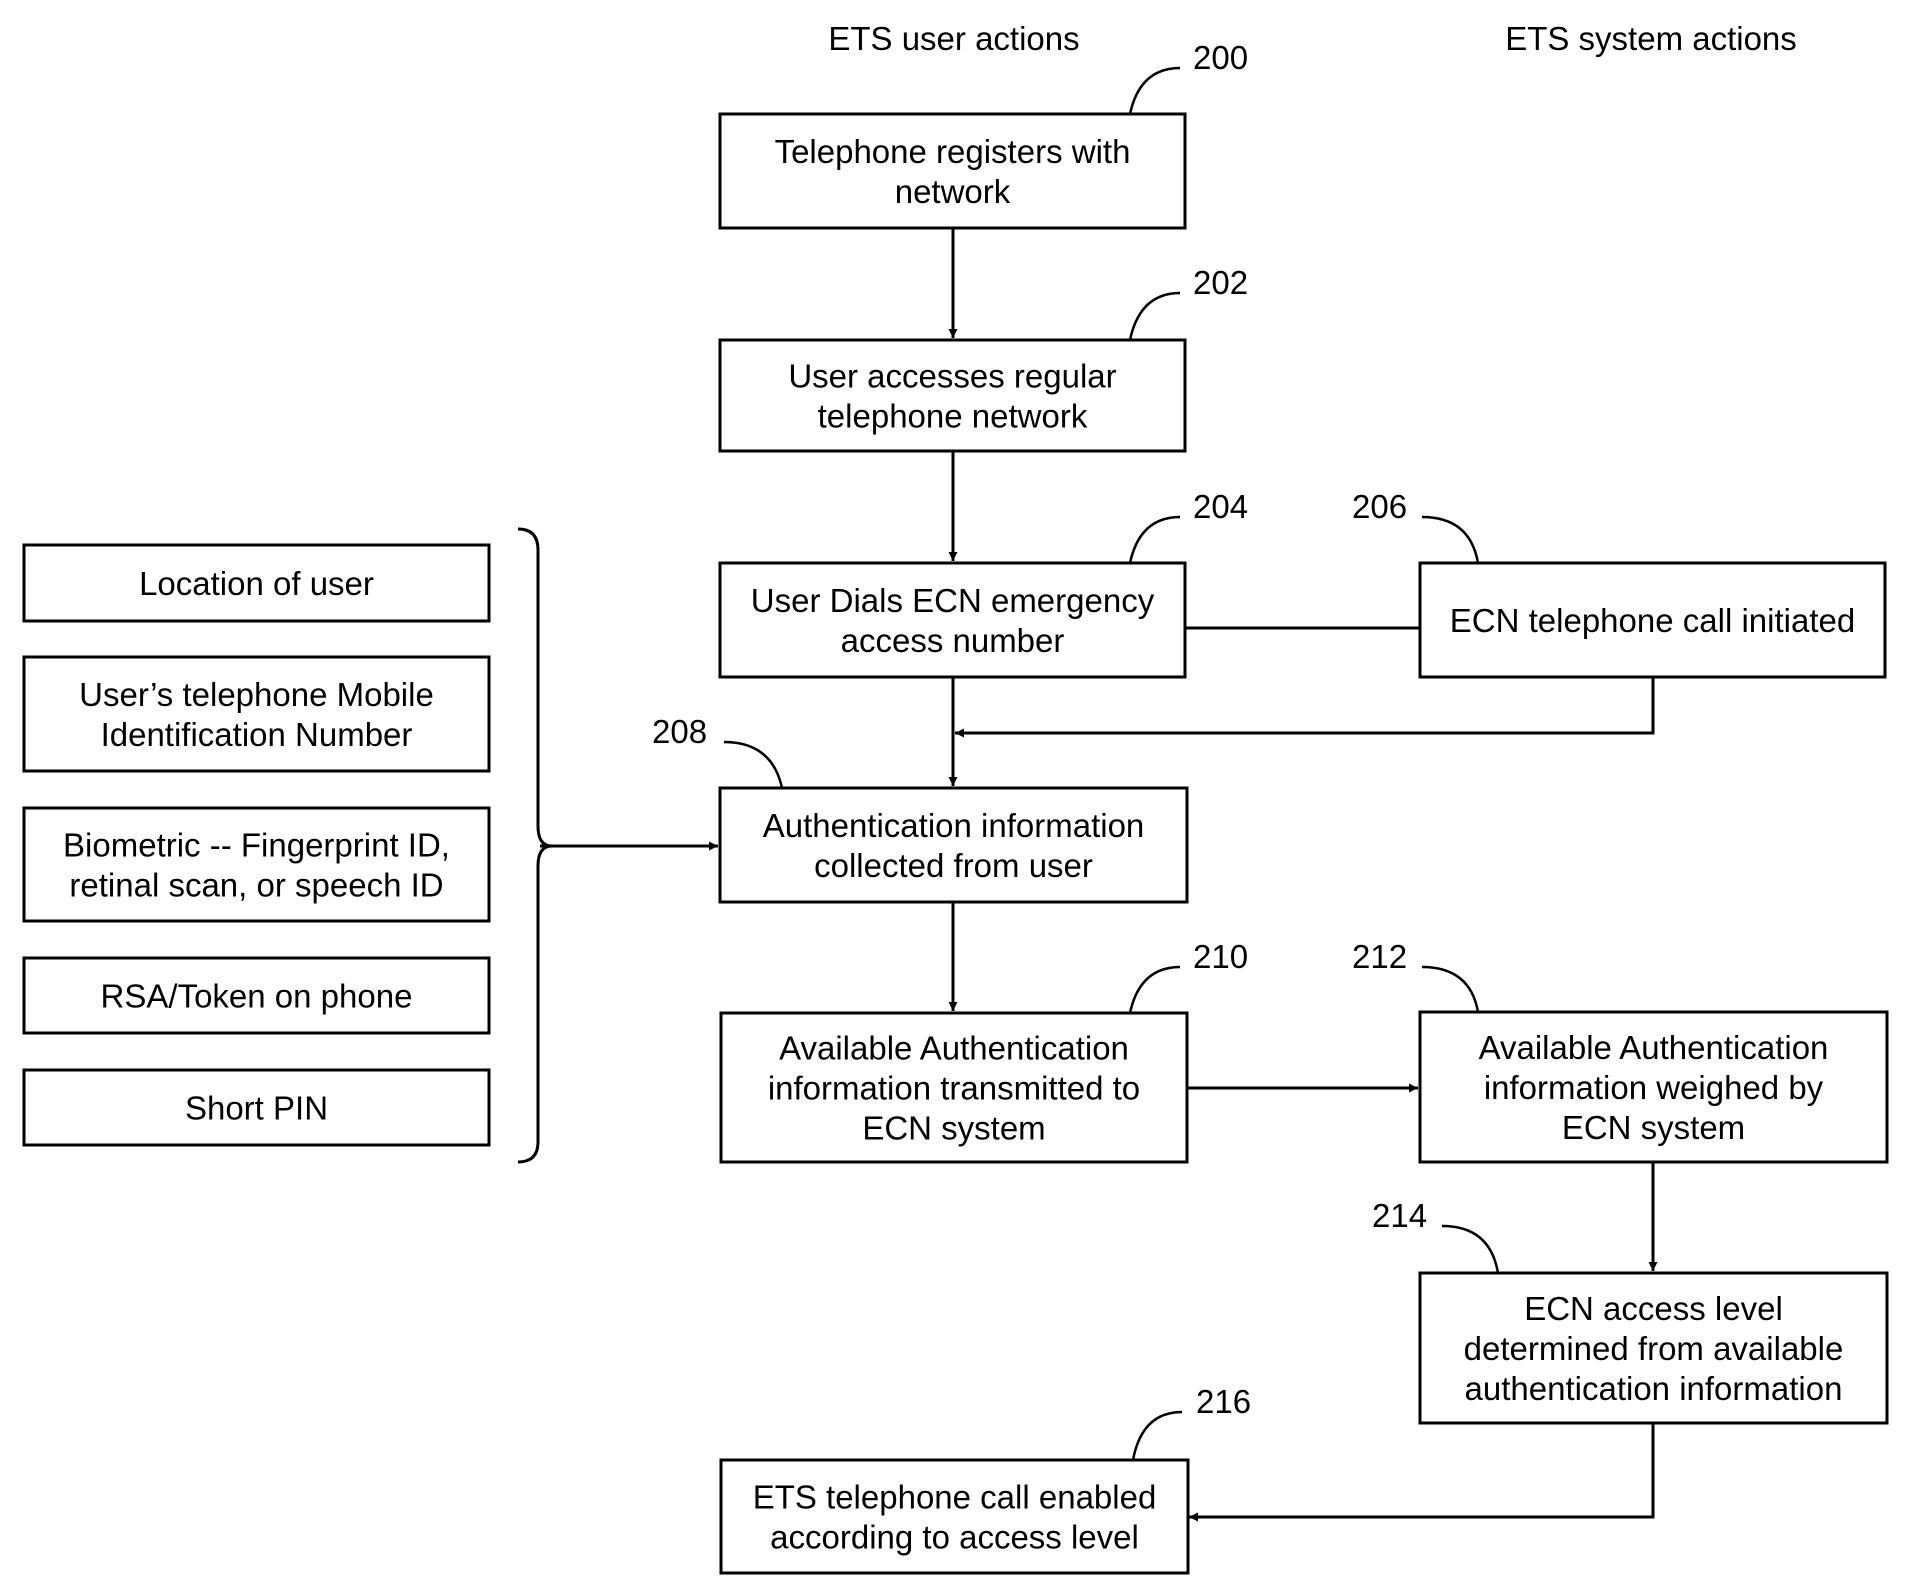 This screenshot has height=1589, width=1929. I want to click on box-text-line: according to access level, so click(954, 1537).